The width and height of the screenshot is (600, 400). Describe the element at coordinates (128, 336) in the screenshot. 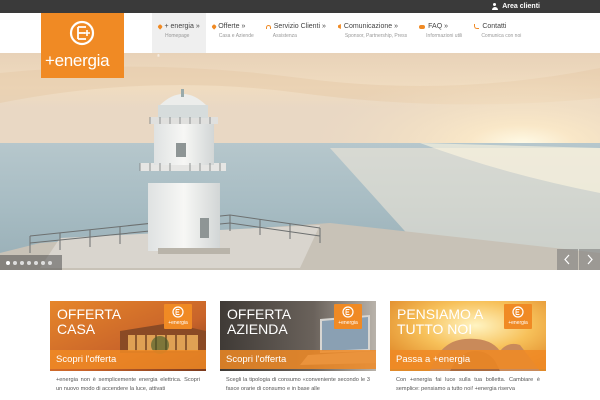

I see `card-banner: OFFERTA CASA +energia Scopri l'offerta` at that location.